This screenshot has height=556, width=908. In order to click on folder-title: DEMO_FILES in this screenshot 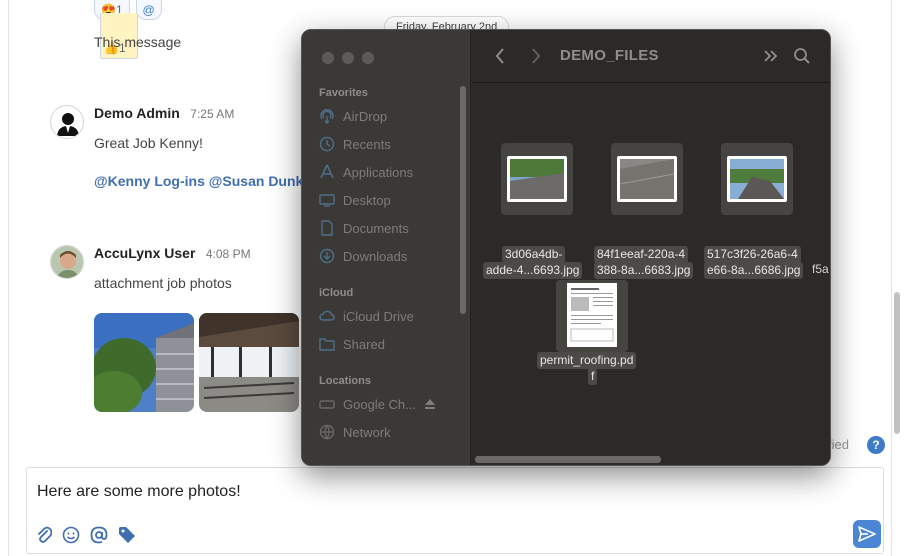, I will do `click(609, 55)`.